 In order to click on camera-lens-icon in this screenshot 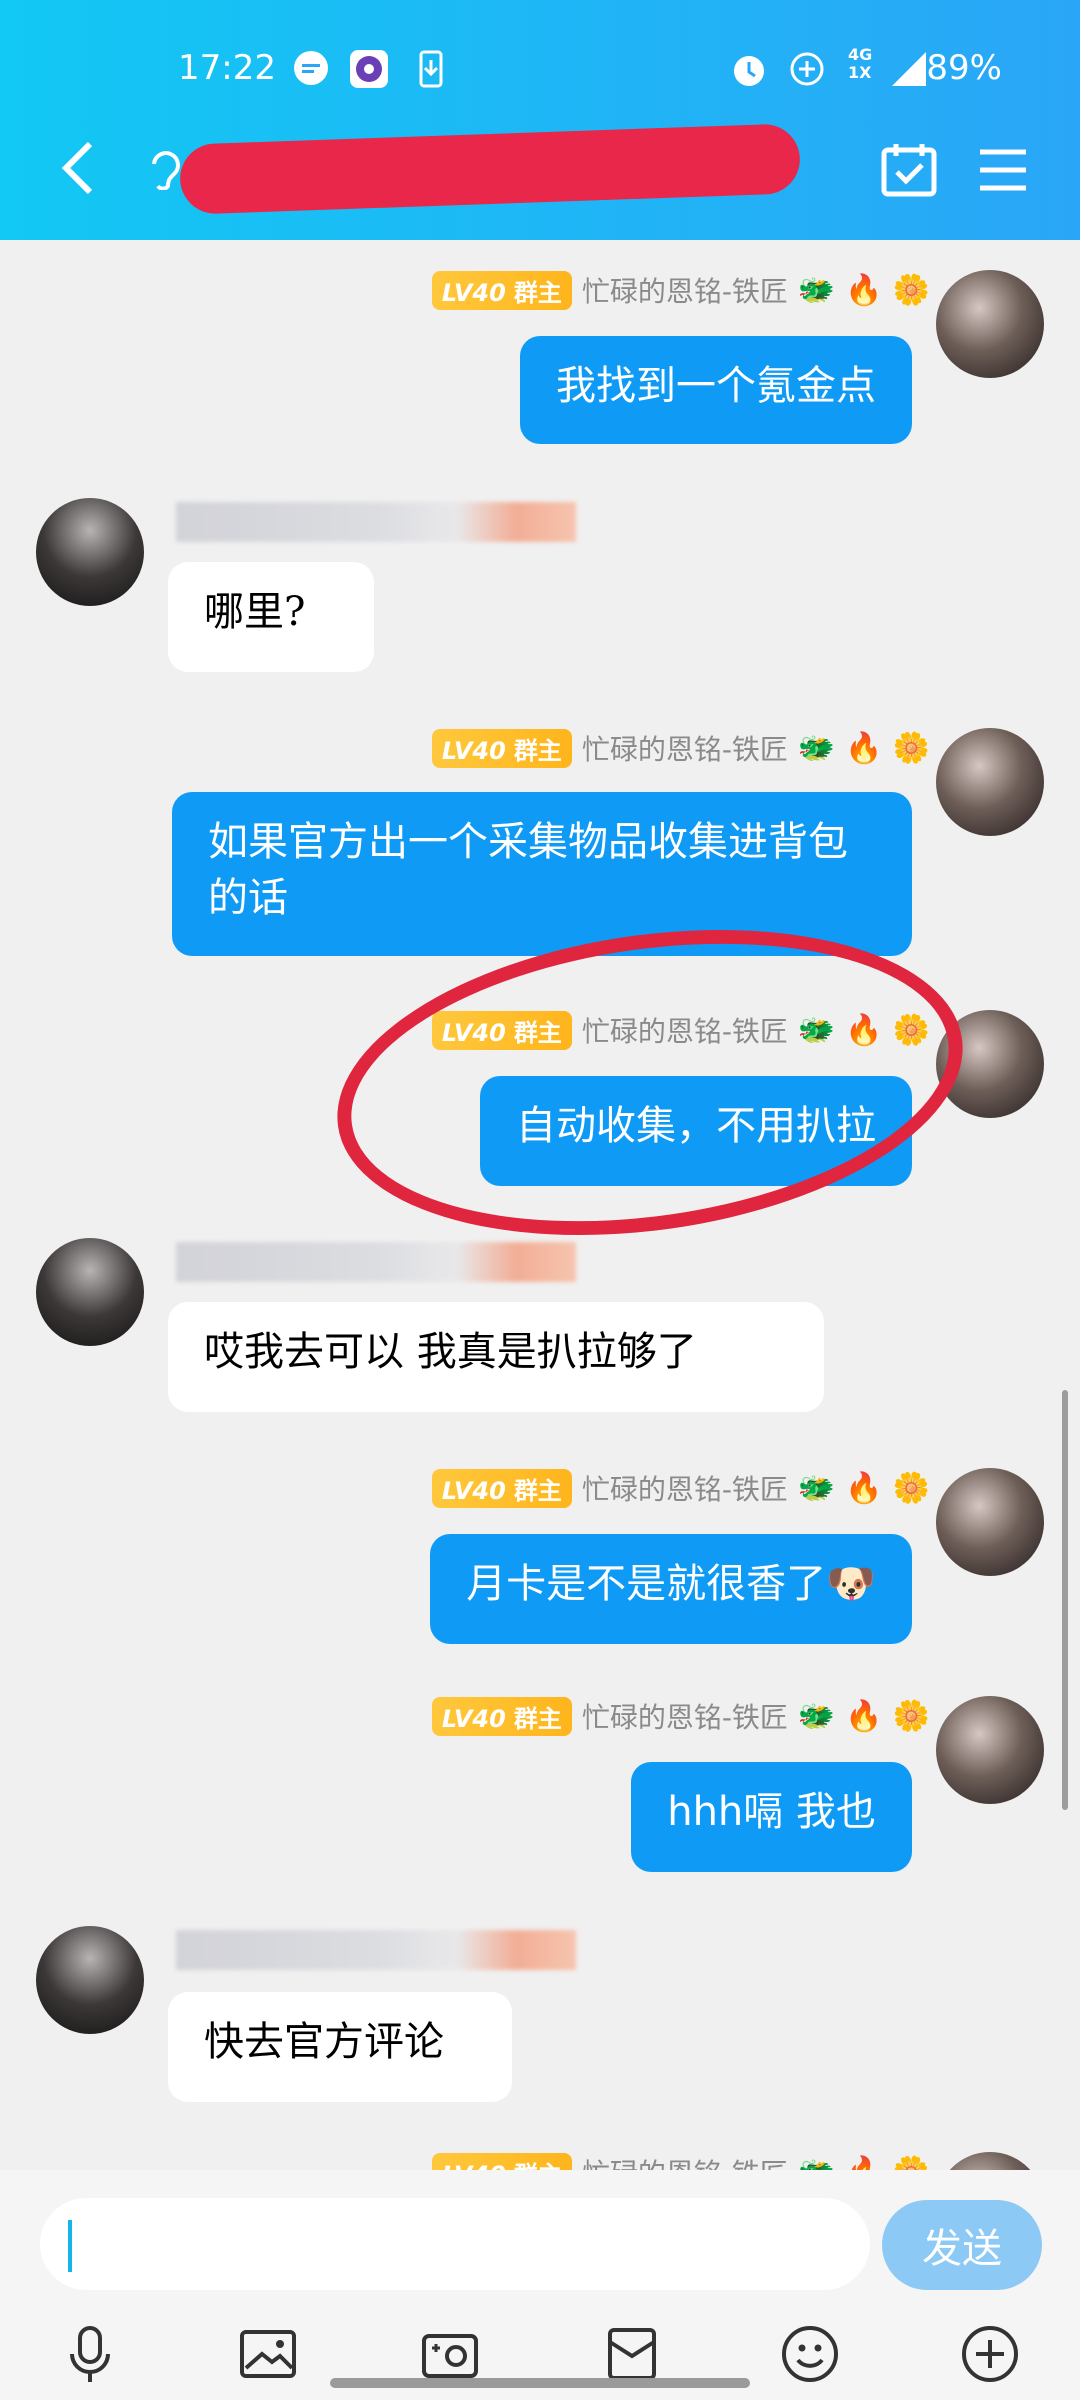, I will do `click(369, 69)`.